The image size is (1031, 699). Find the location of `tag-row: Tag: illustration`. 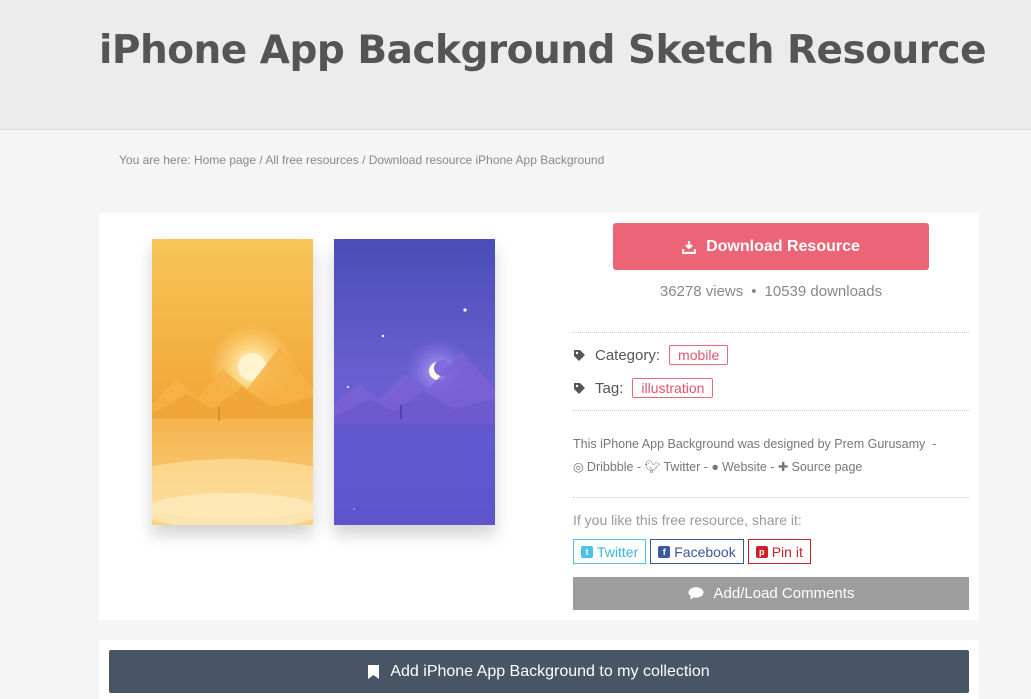

tag-row: Tag: illustration is located at coordinates (643, 388).